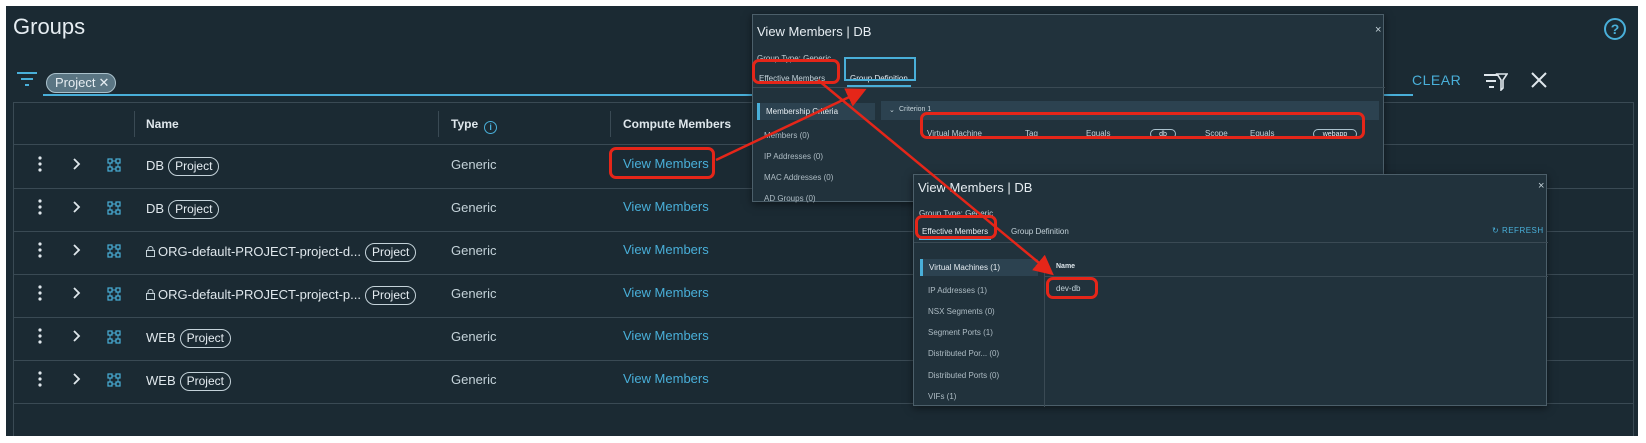  What do you see at coordinates (791, 125) in the screenshot?
I see `arrow-to-group-definition` at bounding box center [791, 125].